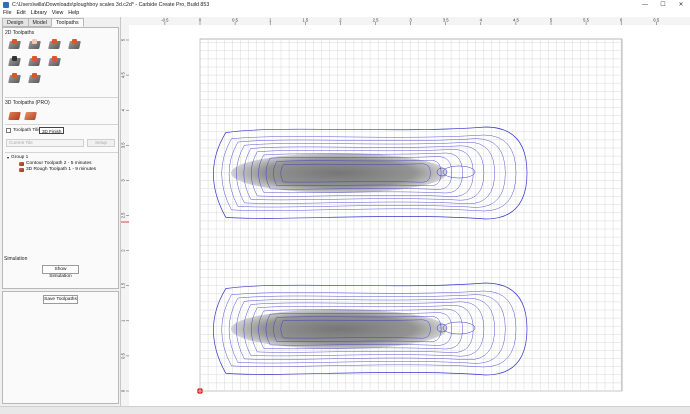  Describe the element at coordinates (27, 103) in the screenshot. I see `section-3d-toolpaths: 3D Toolpaths (PRO)` at that location.